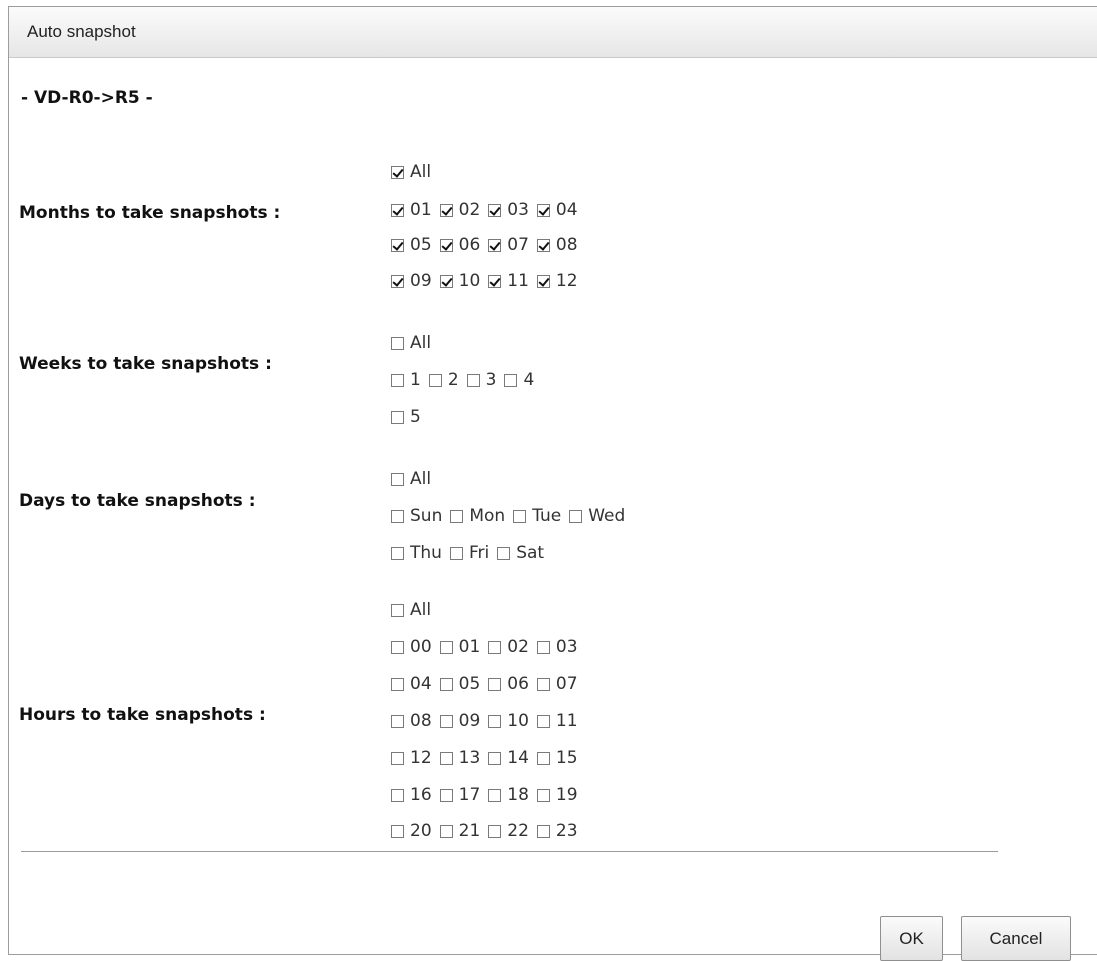 The image size is (1097, 961). What do you see at coordinates (416, 553) in the screenshot?
I see `days-checkbox-thu: Thu` at bounding box center [416, 553].